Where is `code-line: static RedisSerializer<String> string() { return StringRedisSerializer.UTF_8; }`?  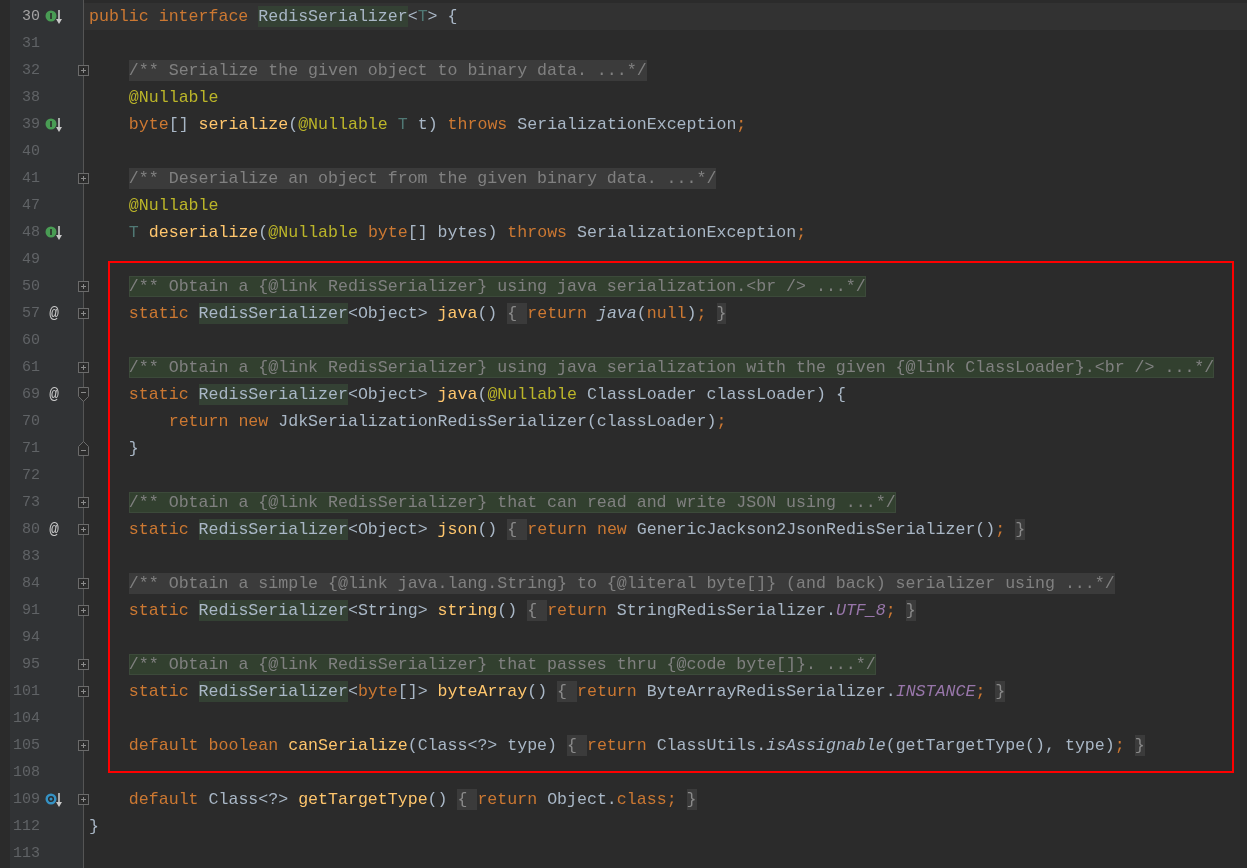
code-line: static RedisSerializer<String> string() { return StringRedisSerializer.UTF_8; } is located at coordinates (521, 611).